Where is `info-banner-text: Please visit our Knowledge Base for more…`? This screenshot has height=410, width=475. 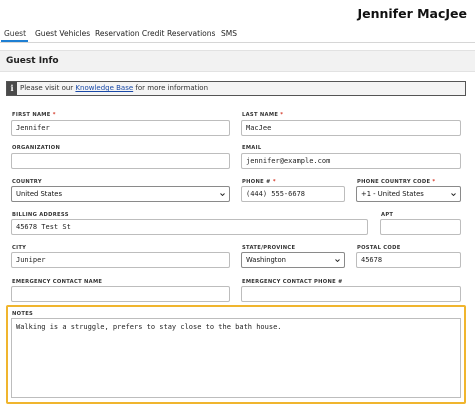 info-banner-text: Please visit our Knowledge Base for more… is located at coordinates (114, 88).